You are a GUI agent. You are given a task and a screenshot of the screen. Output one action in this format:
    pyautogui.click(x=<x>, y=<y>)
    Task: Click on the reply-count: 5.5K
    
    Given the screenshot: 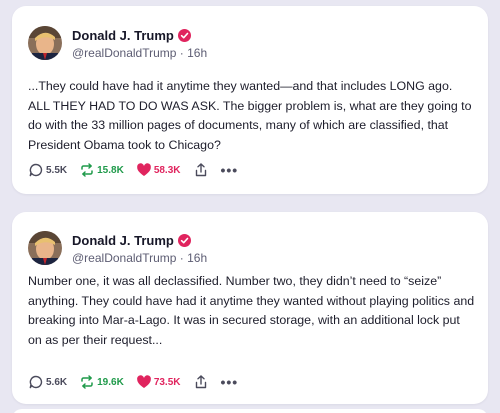 What is the action you would take?
    pyautogui.click(x=57, y=170)
    